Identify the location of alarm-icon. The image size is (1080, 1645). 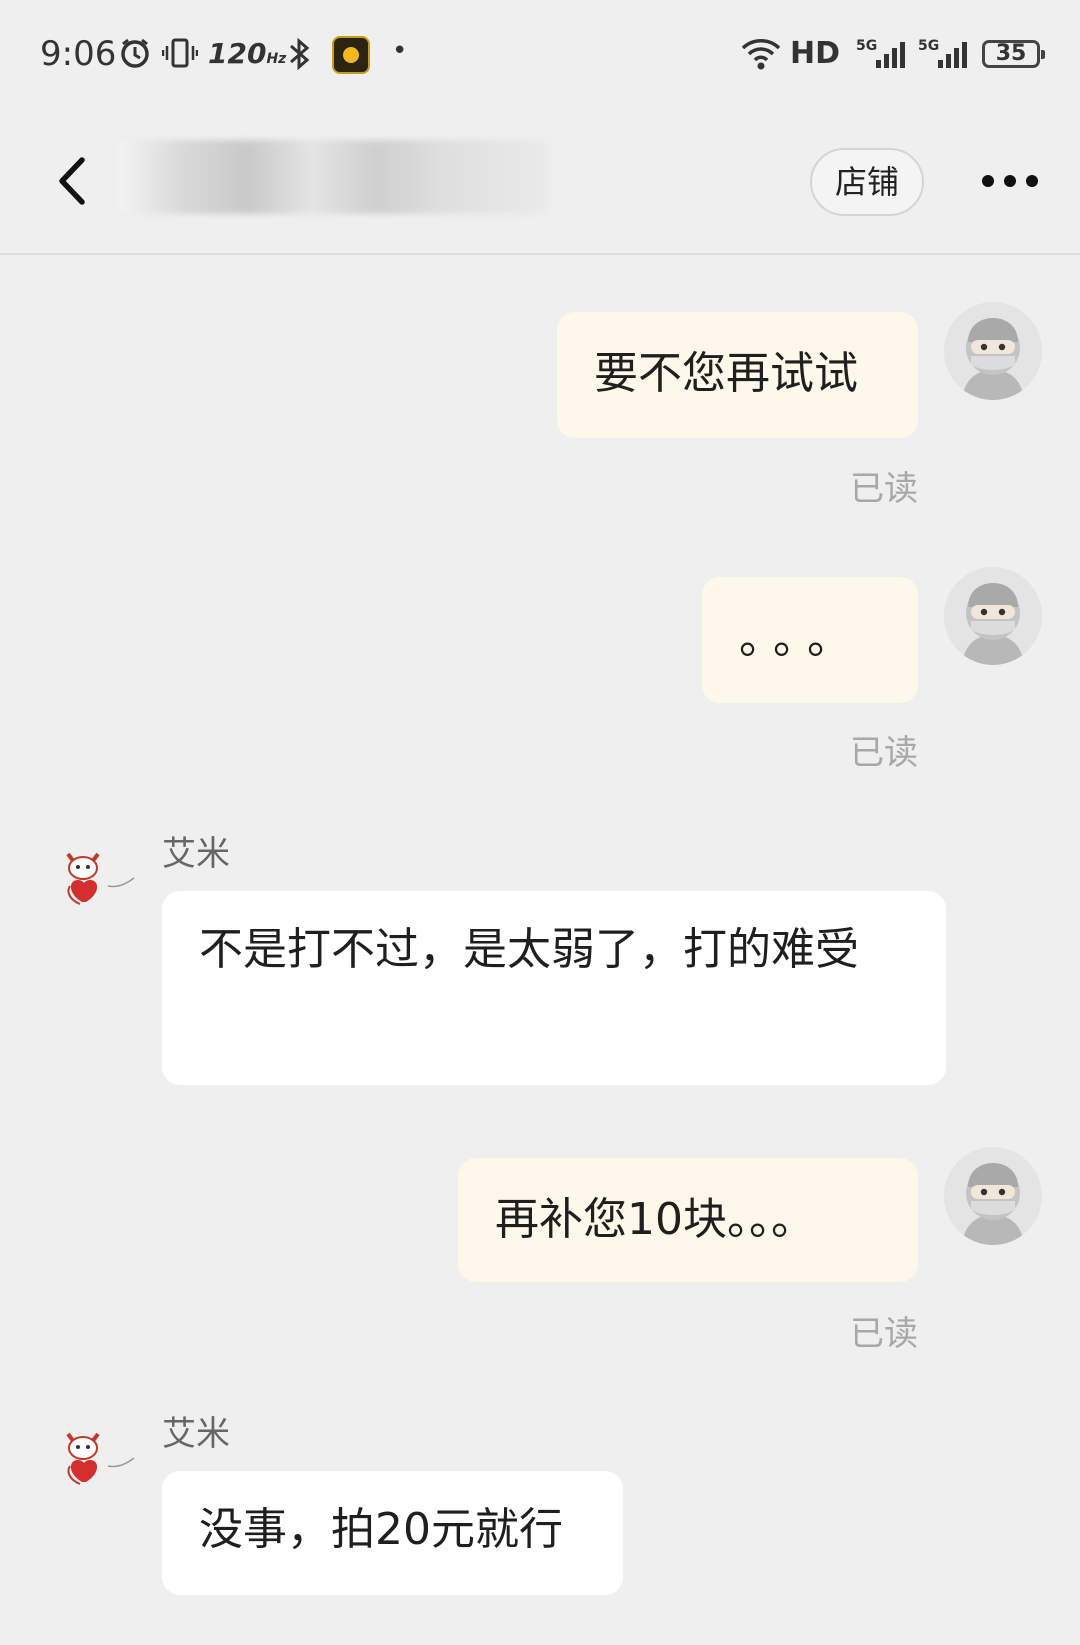
(135, 57).